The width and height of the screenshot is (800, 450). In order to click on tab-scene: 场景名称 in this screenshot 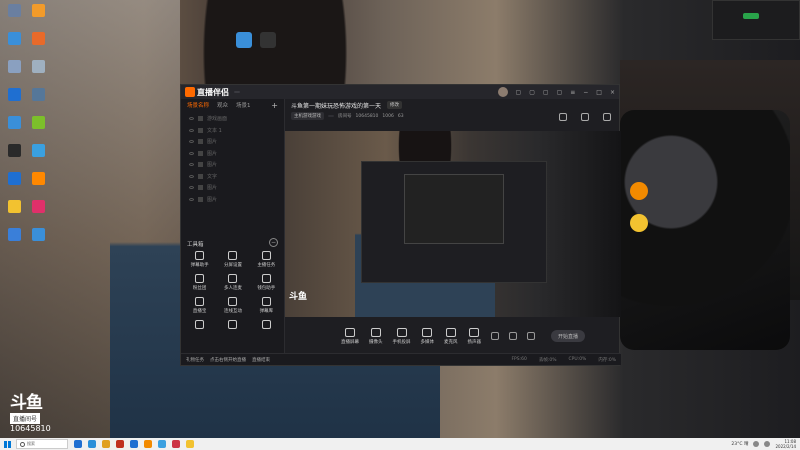, I will do `click(198, 105)`.